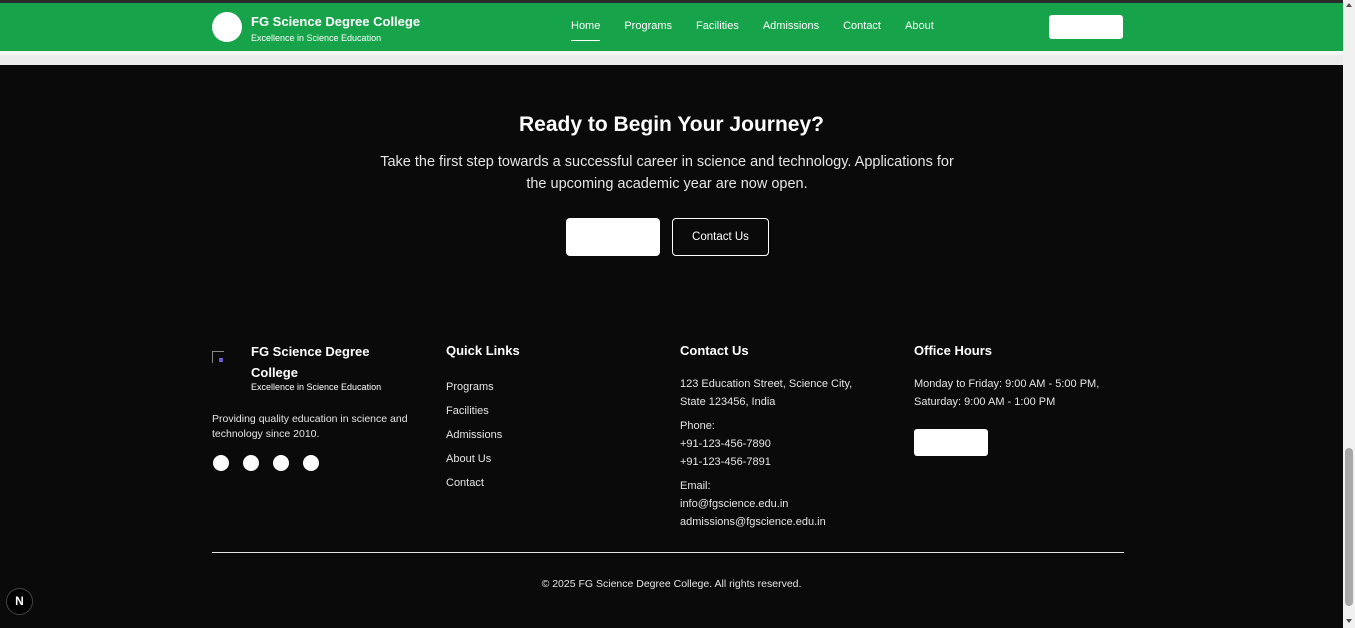 The width and height of the screenshot is (1355, 628). What do you see at coordinates (671, 58) in the screenshot?
I see `section-divider-band` at bounding box center [671, 58].